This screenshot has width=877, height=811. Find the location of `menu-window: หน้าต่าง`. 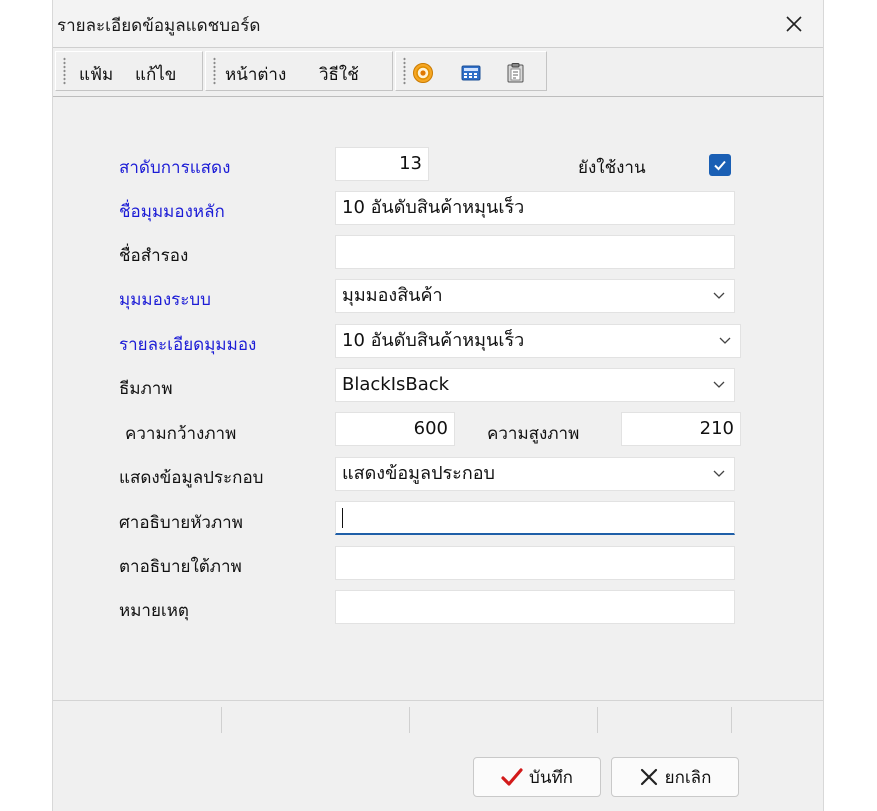

menu-window: หน้าต่าง is located at coordinates (255, 74).